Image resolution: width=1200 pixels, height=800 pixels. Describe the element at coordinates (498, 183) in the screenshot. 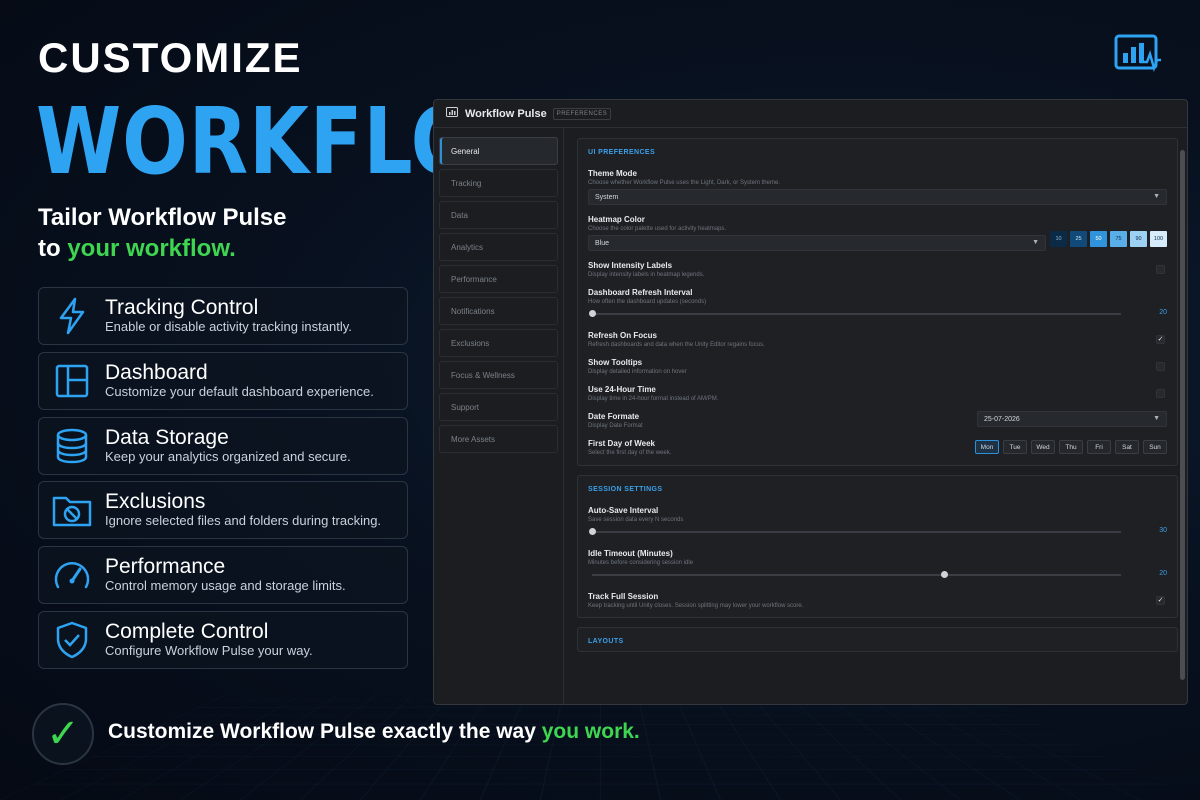

I see `sidebar-item-tracking: Tracking` at that location.